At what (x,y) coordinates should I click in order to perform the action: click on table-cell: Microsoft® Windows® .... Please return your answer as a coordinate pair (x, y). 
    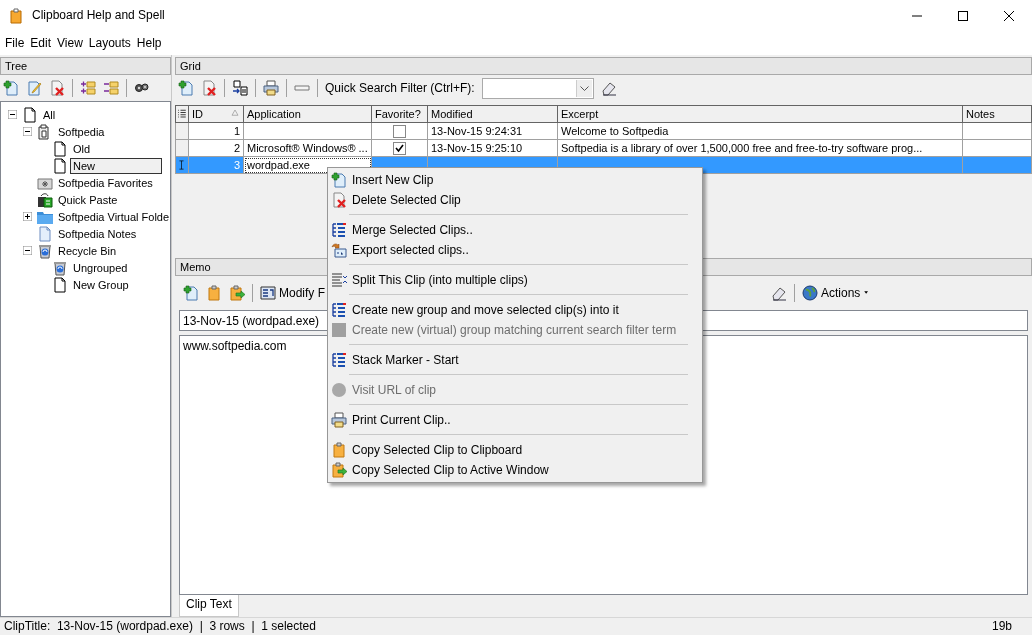
    Looking at the image, I should click on (307, 148).